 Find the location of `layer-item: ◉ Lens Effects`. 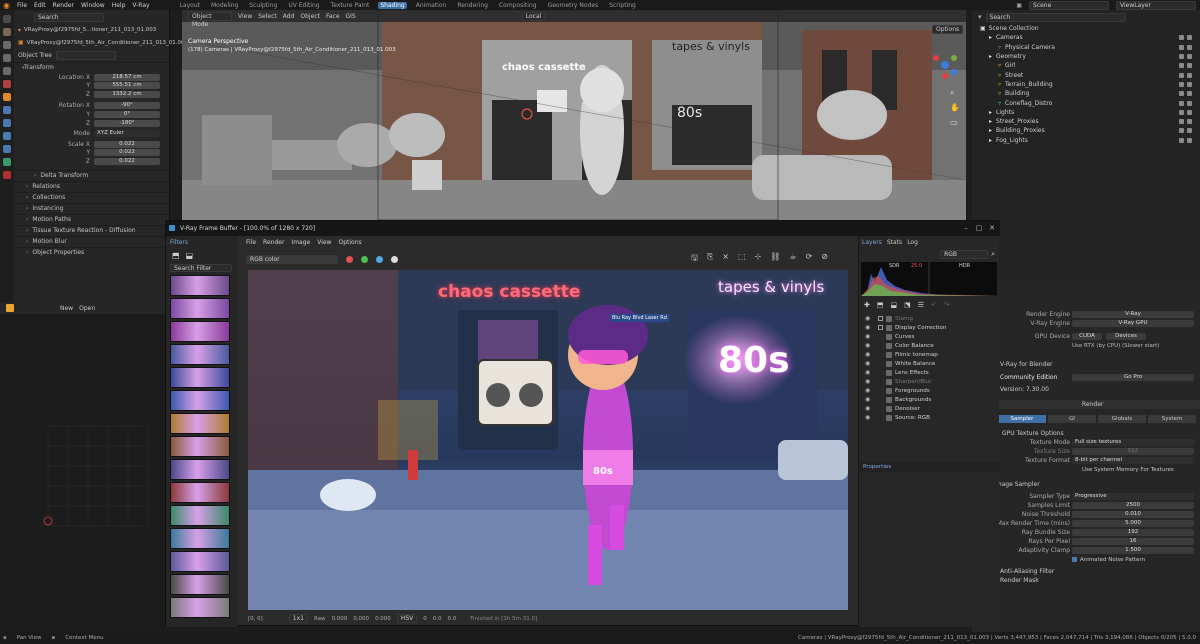

layer-item: ◉ Lens Effects is located at coordinates (929, 372).